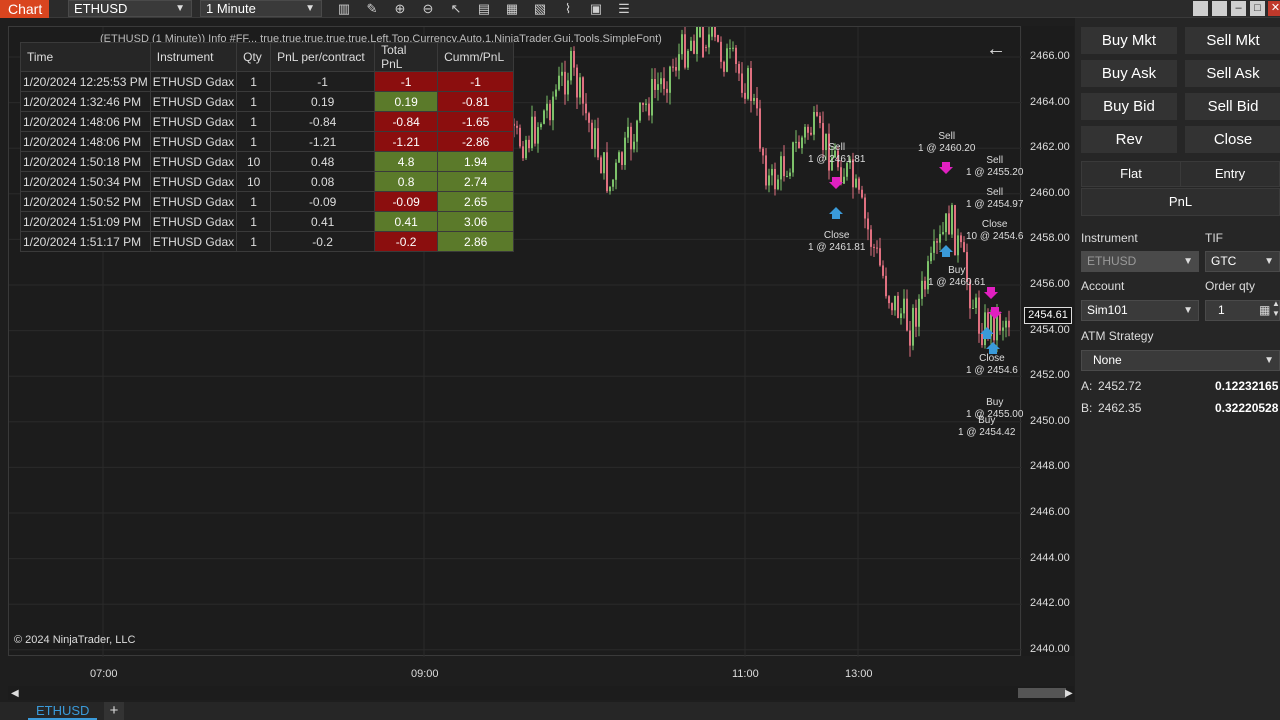 The width and height of the screenshot is (1280, 720). I want to click on price-tick: 2460.00, so click(1050, 192).